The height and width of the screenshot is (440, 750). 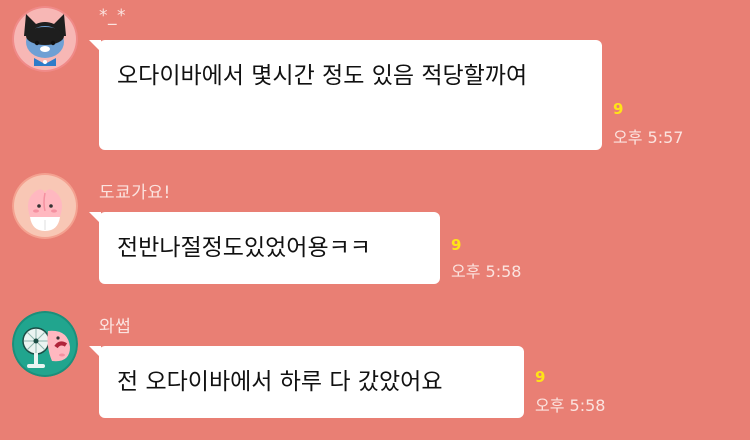 What do you see at coordinates (280, 382) in the screenshot?
I see `message-text: 전 오다이바에서 하루 다 갔았어요` at bounding box center [280, 382].